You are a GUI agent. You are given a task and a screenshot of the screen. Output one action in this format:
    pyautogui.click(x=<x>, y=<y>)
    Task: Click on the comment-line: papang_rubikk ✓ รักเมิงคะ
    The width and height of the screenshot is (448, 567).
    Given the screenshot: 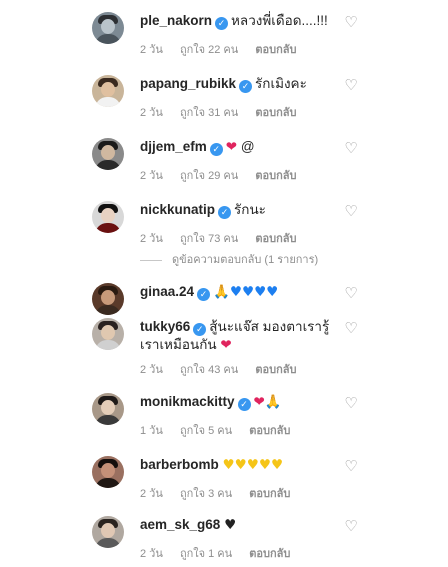 What is the action you would take?
    pyautogui.click(x=223, y=84)
    